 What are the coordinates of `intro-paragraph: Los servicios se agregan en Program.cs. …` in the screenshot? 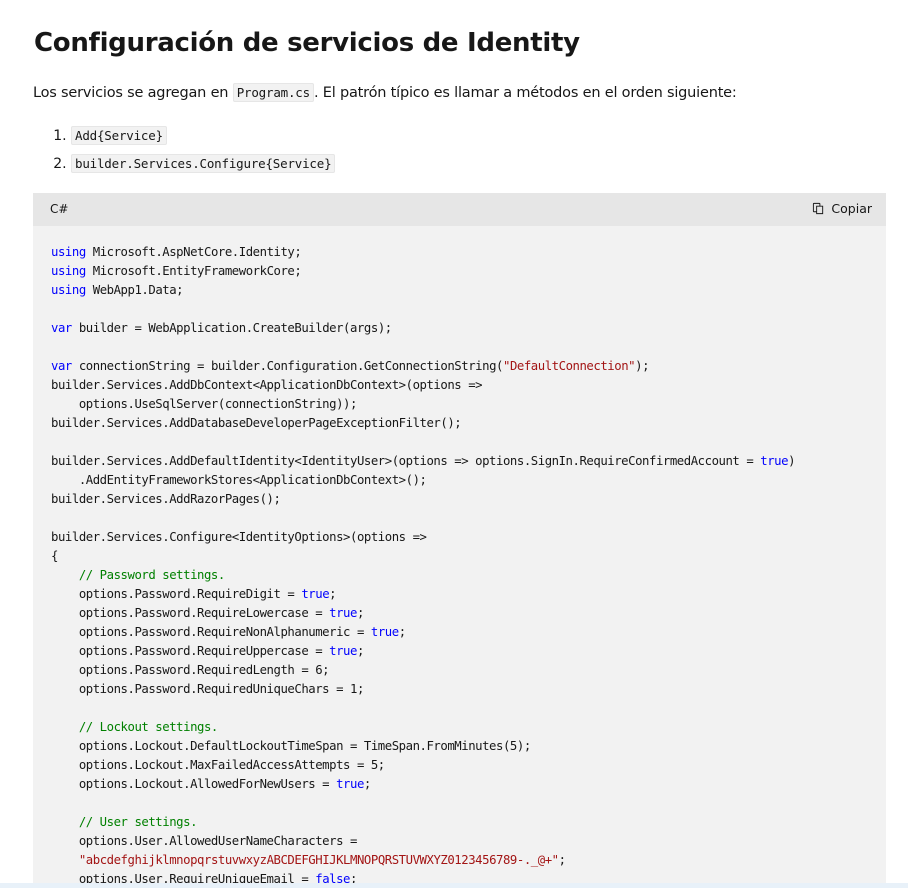 It's located at (385, 93).